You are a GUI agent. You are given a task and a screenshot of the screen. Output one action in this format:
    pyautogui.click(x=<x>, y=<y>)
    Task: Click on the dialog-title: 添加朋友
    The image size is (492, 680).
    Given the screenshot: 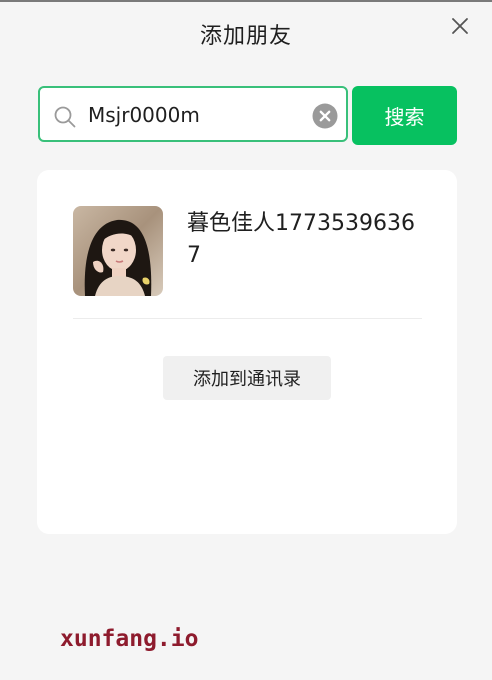 What is the action you would take?
    pyautogui.click(x=245, y=36)
    